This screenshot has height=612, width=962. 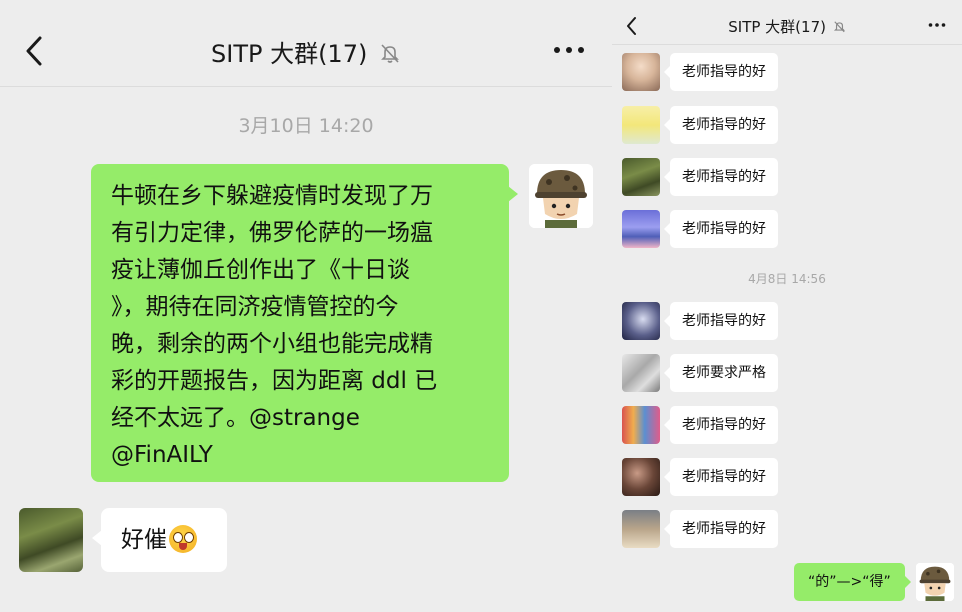 What do you see at coordinates (306, 126) in the screenshot?
I see `message-timestamp: 3月10日 14:20` at bounding box center [306, 126].